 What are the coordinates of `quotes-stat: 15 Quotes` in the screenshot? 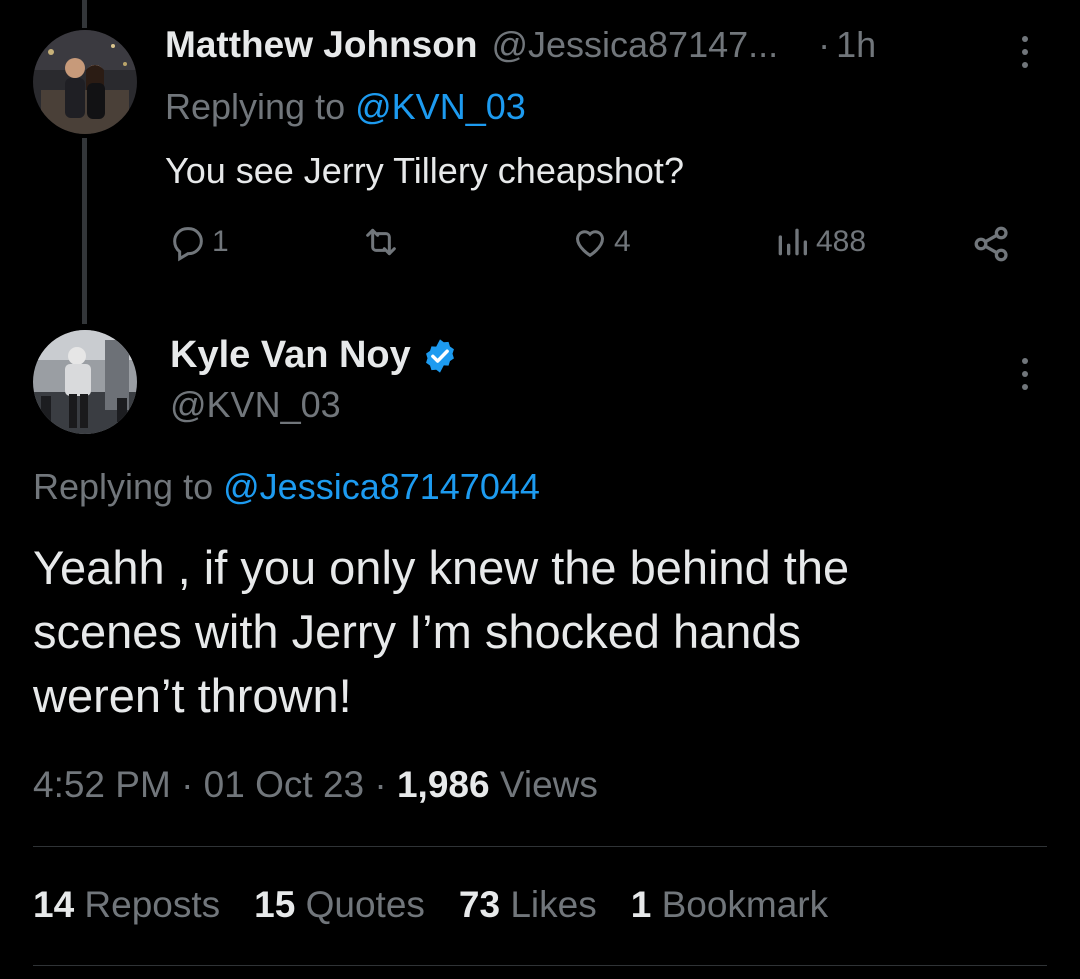 It's located at (339, 905).